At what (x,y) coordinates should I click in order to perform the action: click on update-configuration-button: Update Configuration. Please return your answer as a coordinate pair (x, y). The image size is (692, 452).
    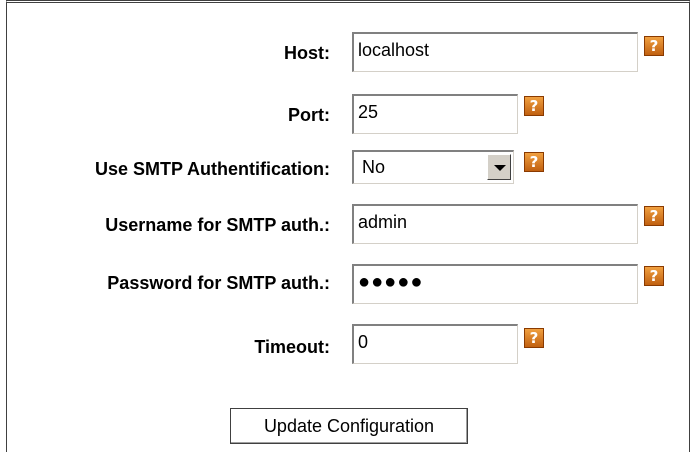
    Looking at the image, I should click on (349, 426).